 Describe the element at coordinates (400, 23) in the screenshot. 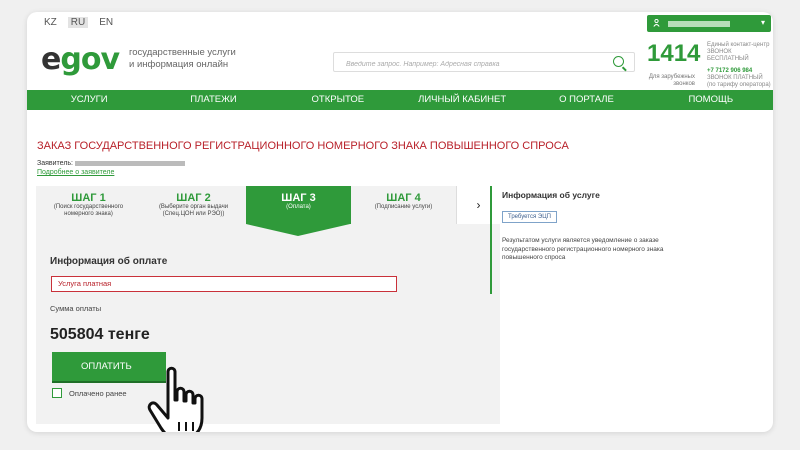

I see `top-bar: KZ RU EN ▾` at that location.